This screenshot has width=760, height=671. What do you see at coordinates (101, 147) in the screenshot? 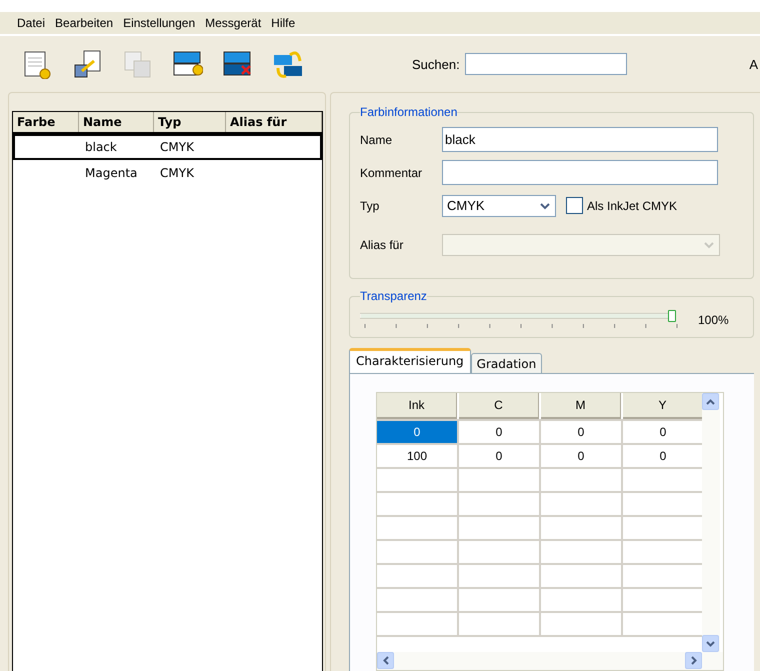
I see `table-cell-text: black` at bounding box center [101, 147].